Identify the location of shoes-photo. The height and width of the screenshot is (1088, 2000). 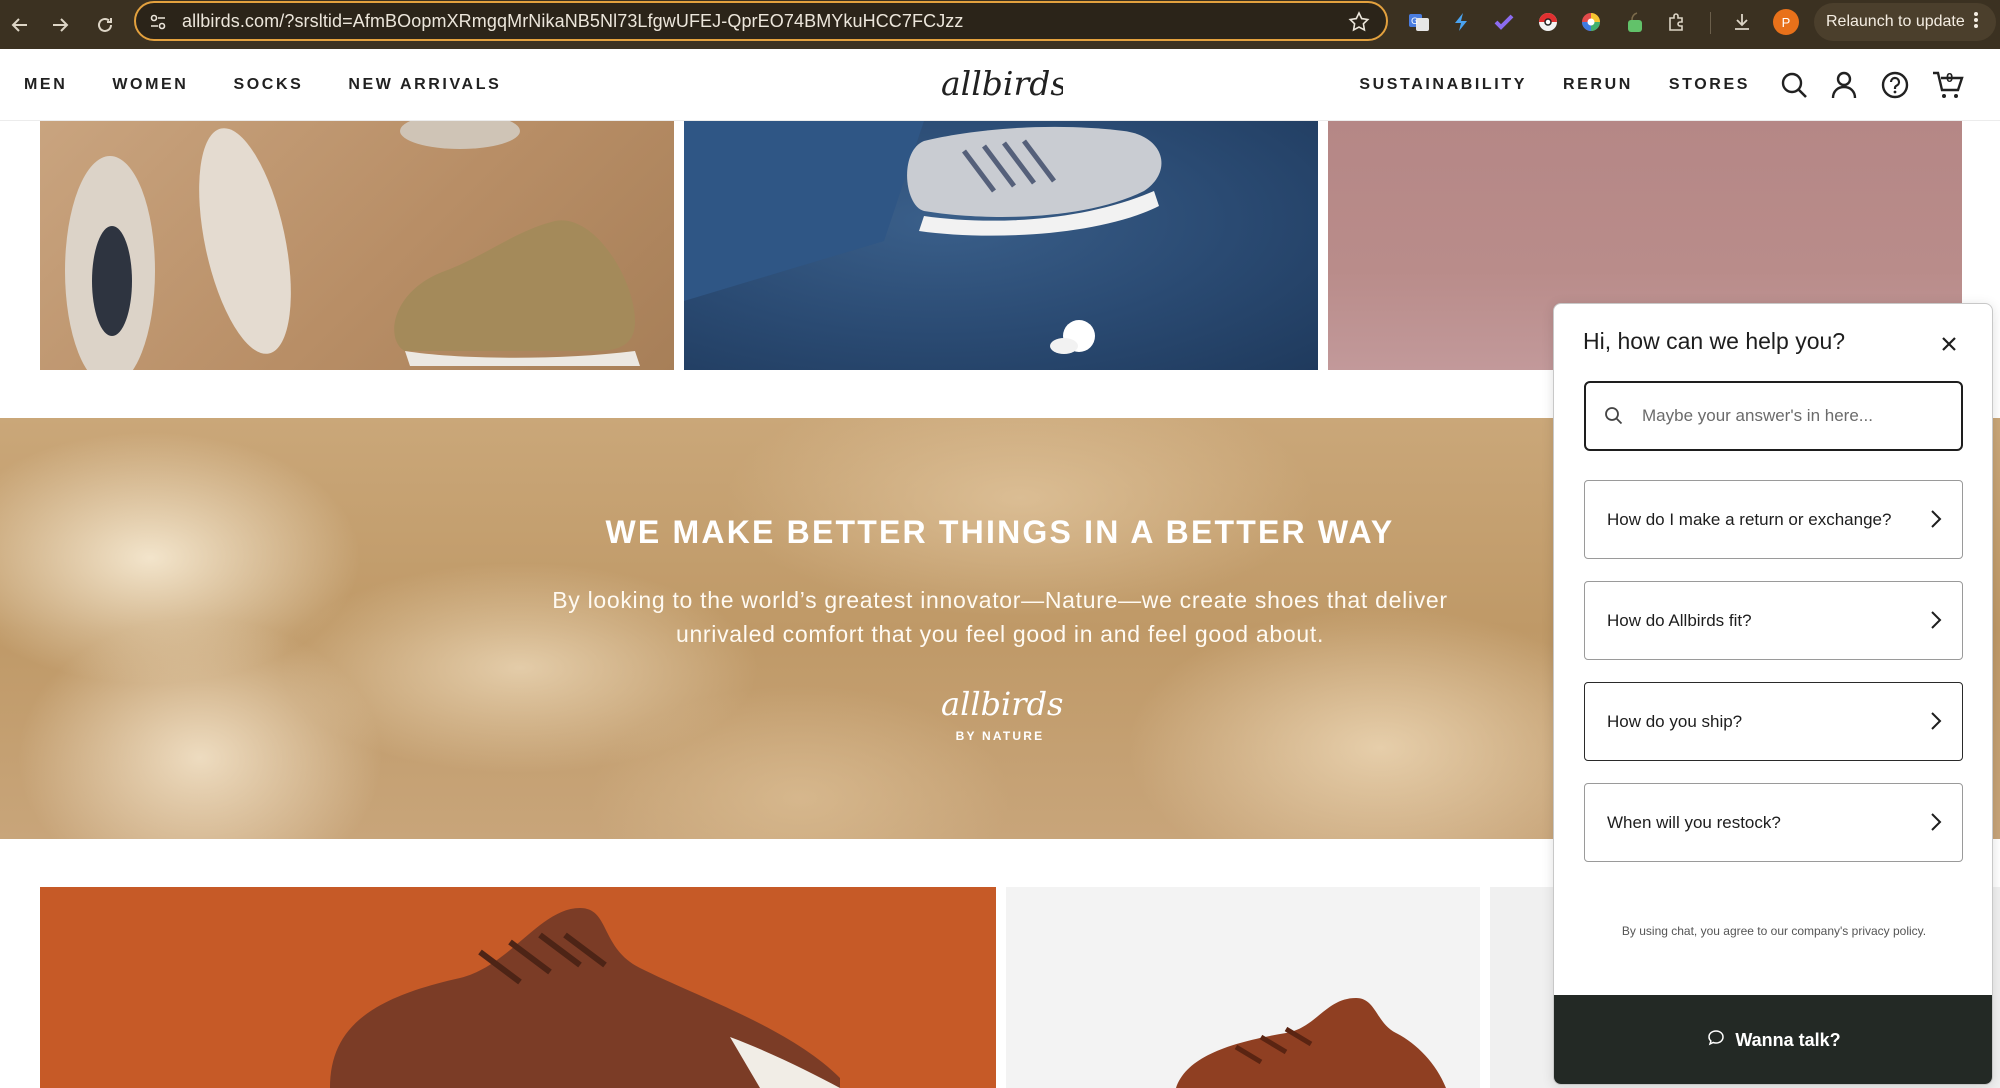
(352, 245).